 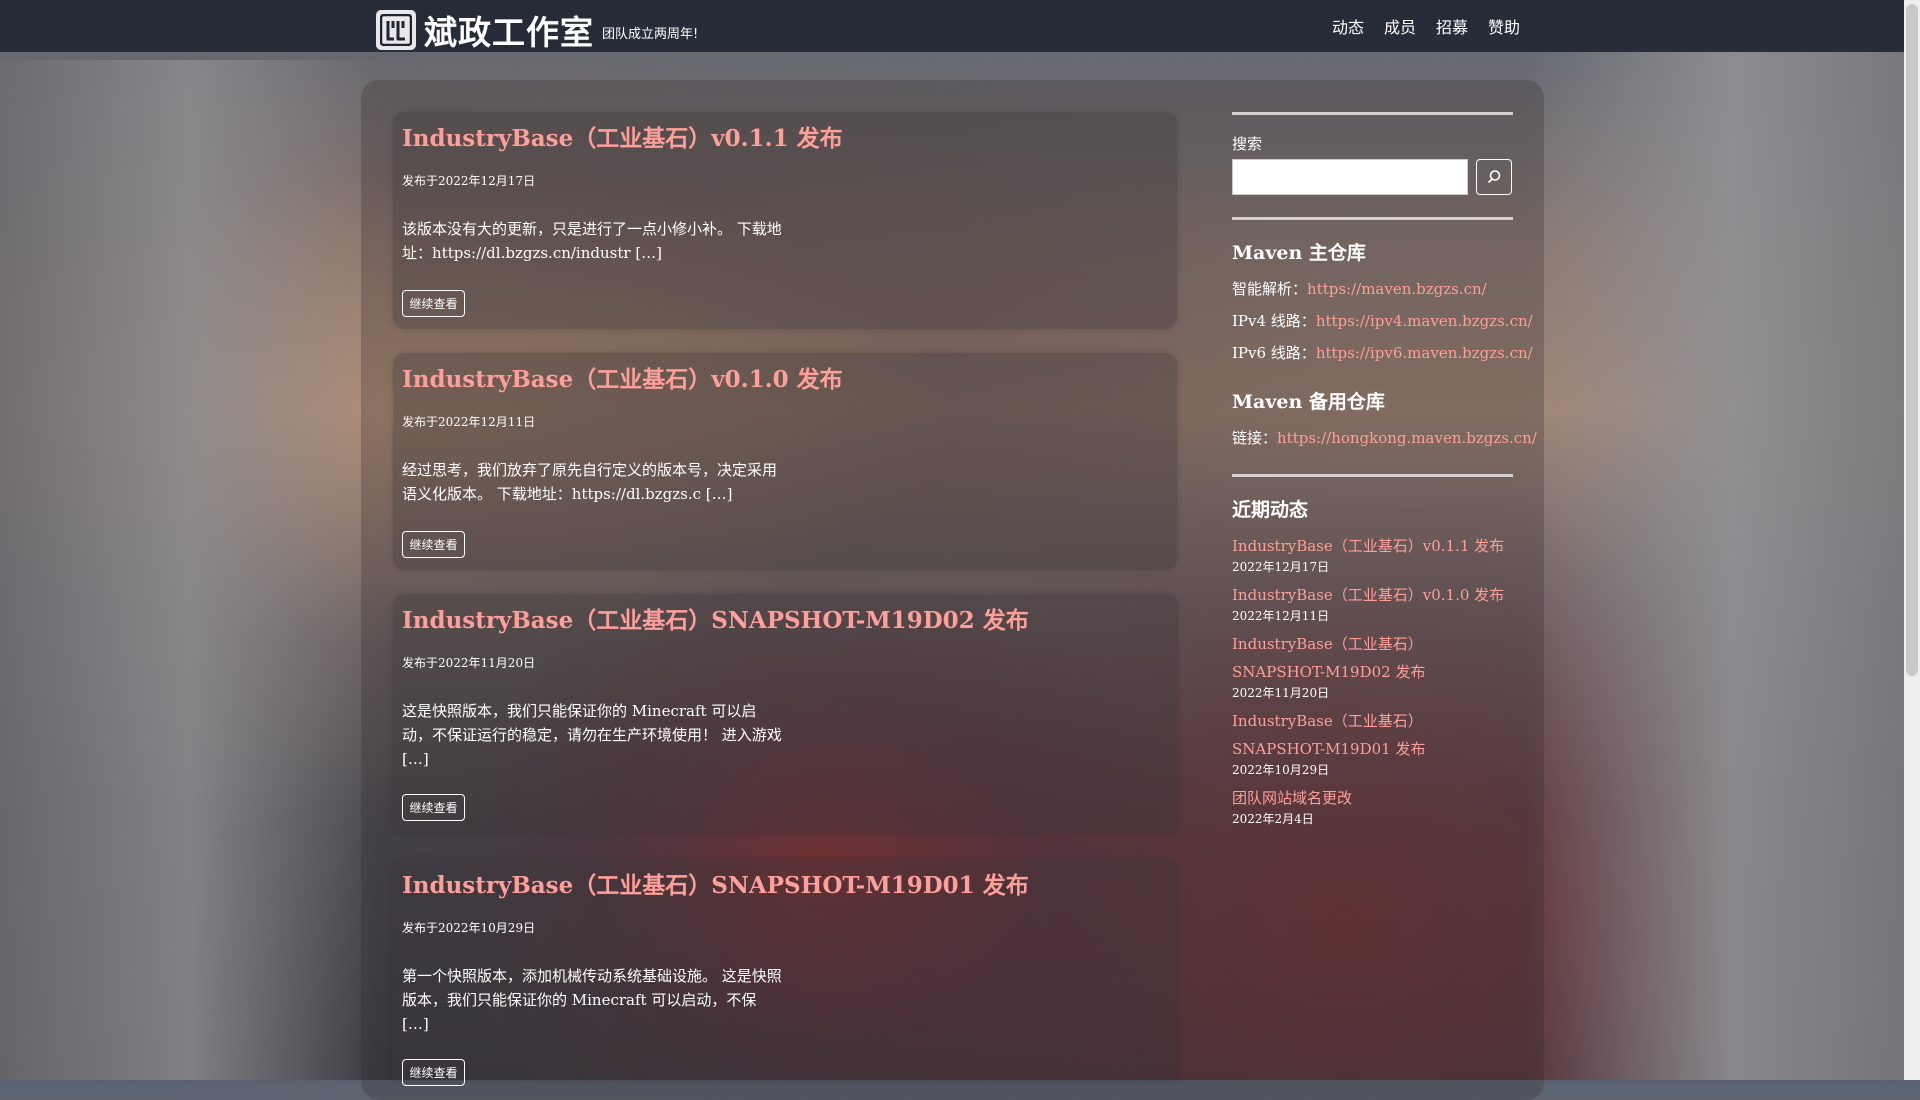 I want to click on recent-post-date: 2022年11月20日, so click(x=1281, y=693).